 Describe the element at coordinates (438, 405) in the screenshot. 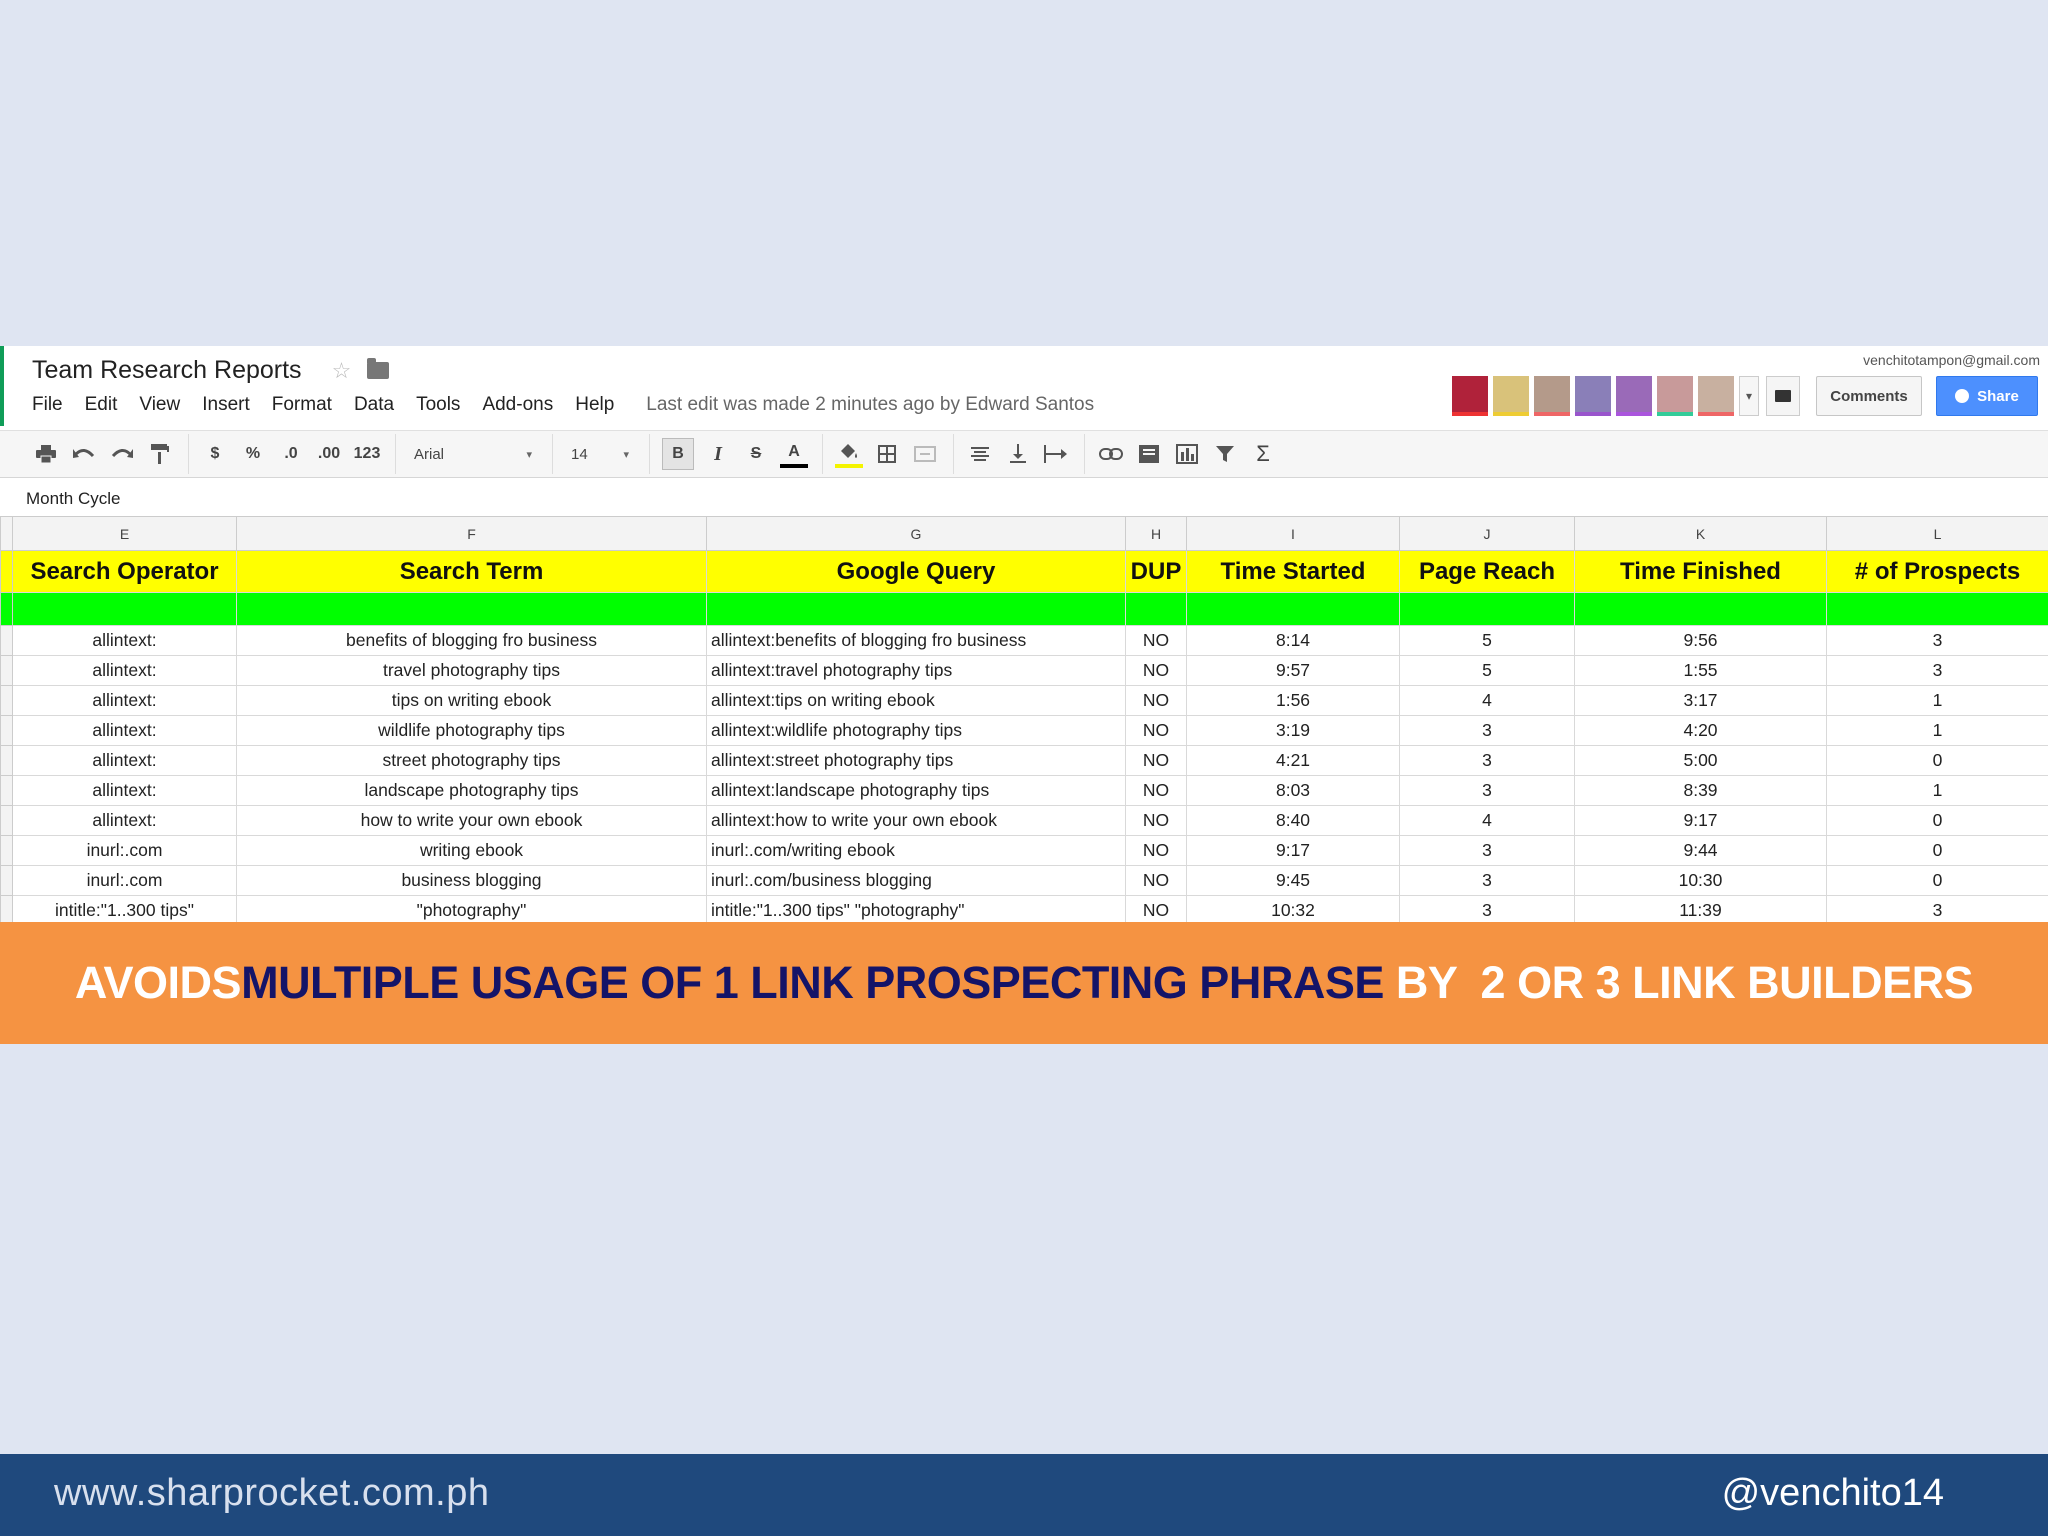

I see `menu-tools: Tools` at that location.